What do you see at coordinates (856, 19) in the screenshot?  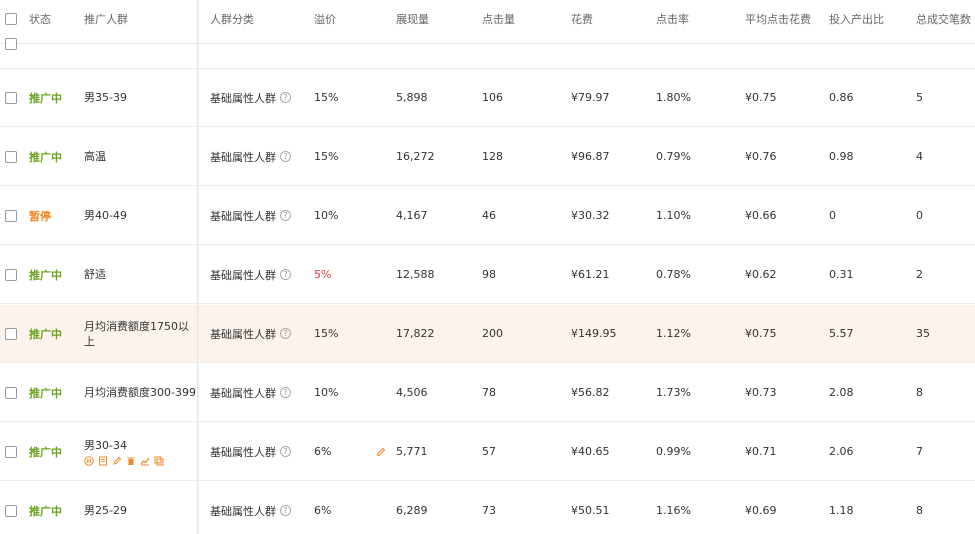 I see `col-roi: 投入产出比` at bounding box center [856, 19].